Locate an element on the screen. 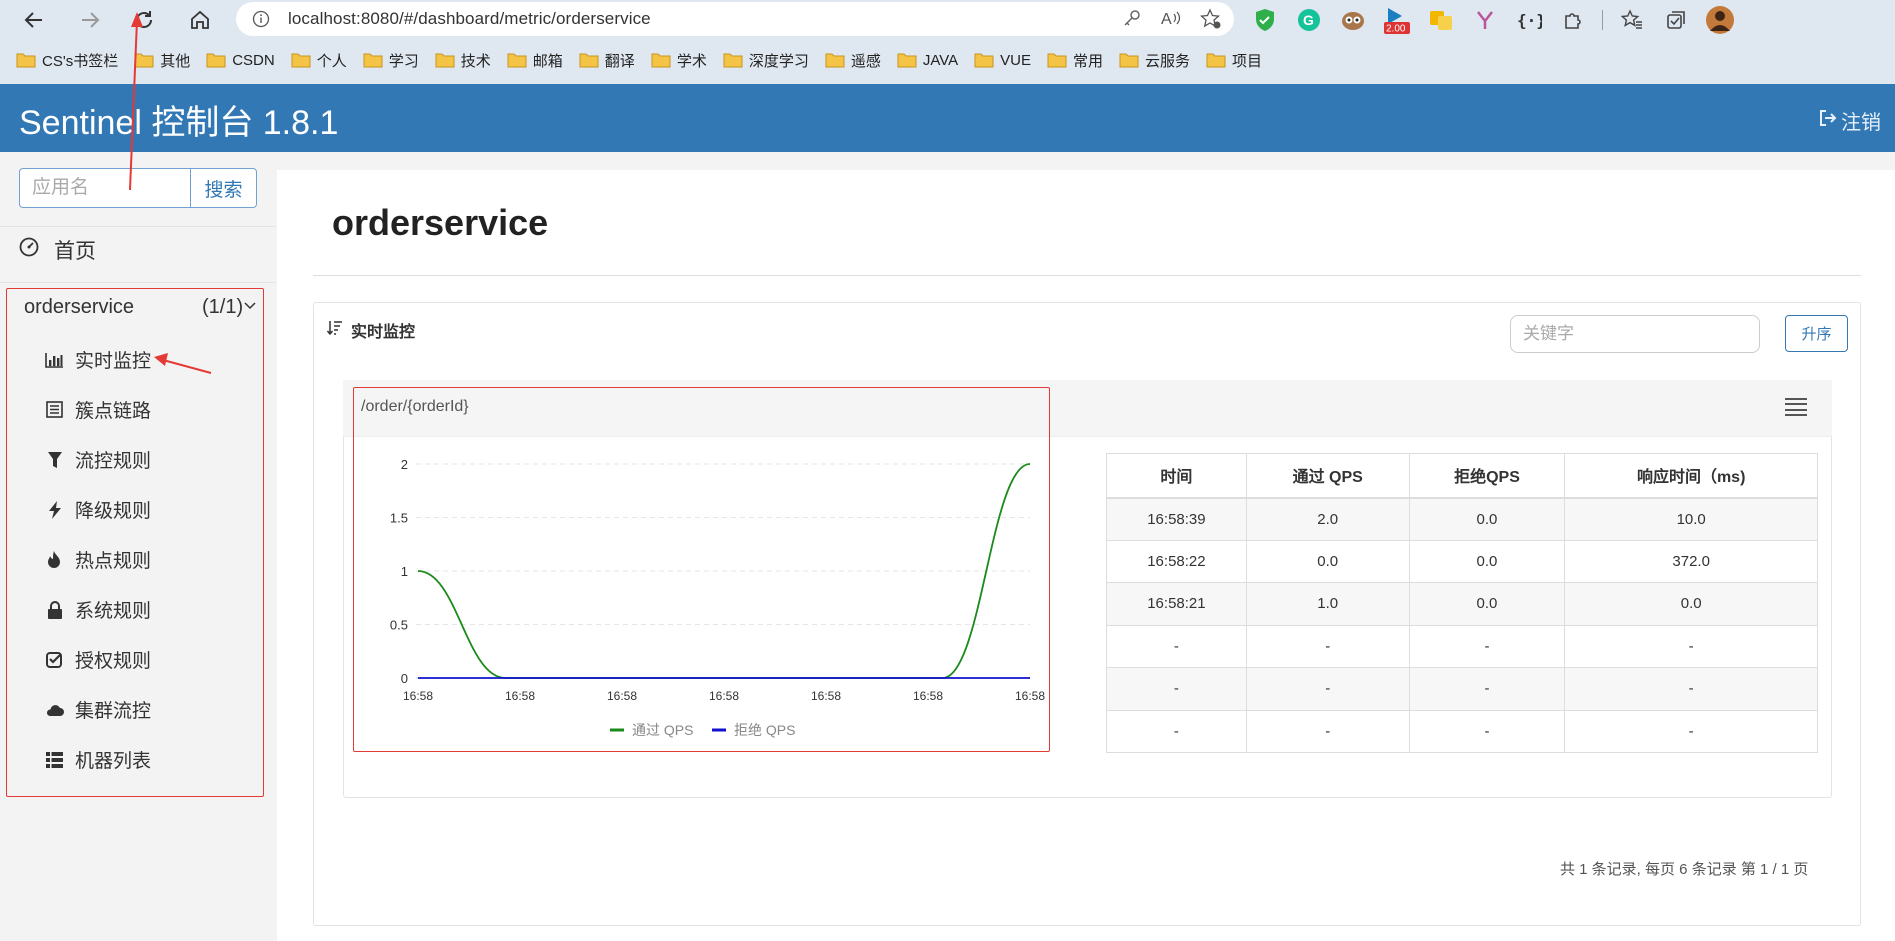 This screenshot has width=1895, height=941. info-icon is located at coordinates (261, 19).